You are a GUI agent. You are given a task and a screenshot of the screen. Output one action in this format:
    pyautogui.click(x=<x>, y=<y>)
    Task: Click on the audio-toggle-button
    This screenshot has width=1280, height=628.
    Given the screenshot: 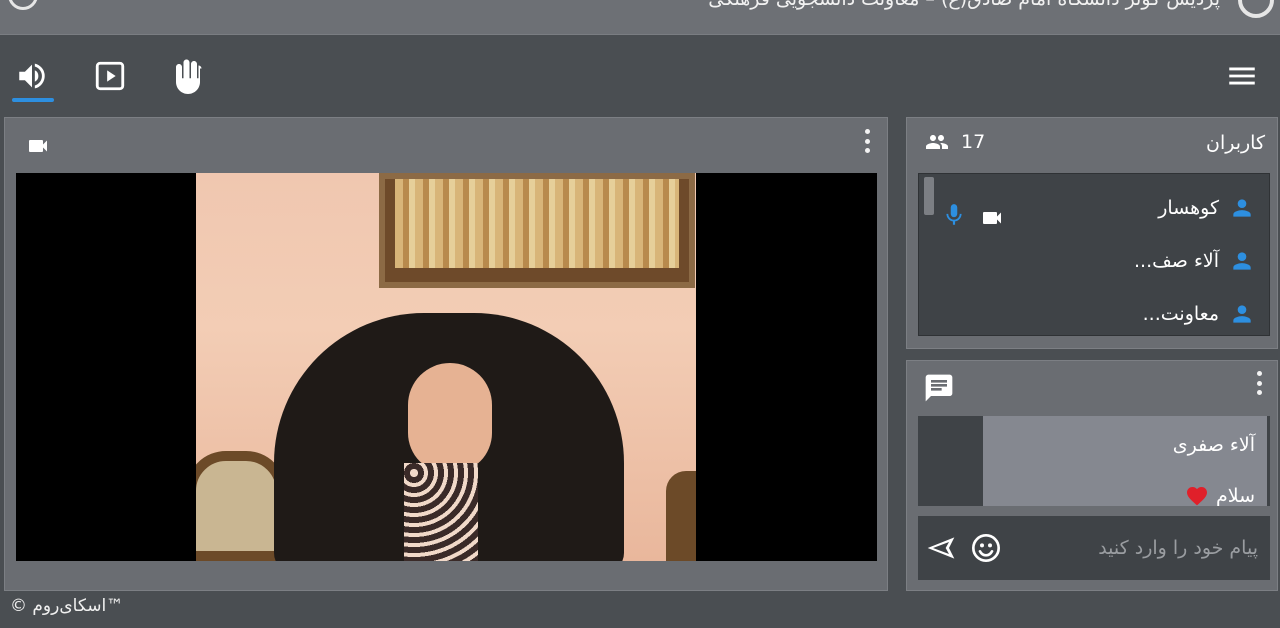 What is the action you would take?
    pyautogui.click(x=32, y=78)
    